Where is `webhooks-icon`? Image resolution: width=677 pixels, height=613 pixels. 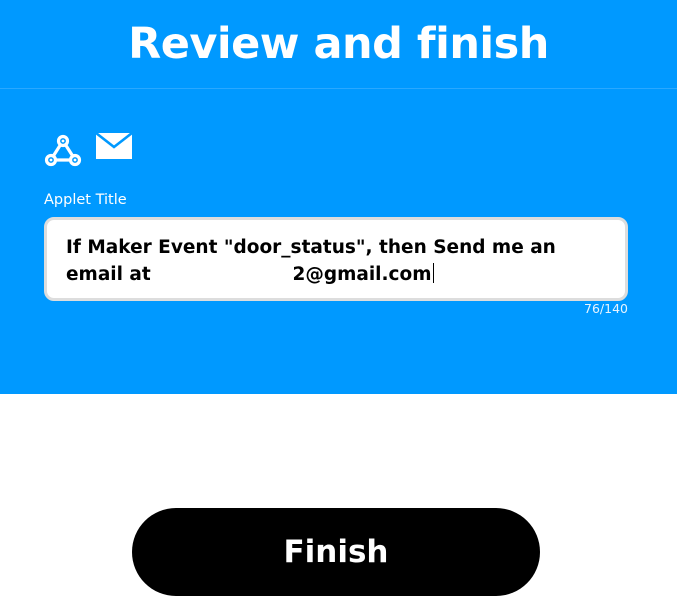
webhooks-icon is located at coordinates (63, 151).